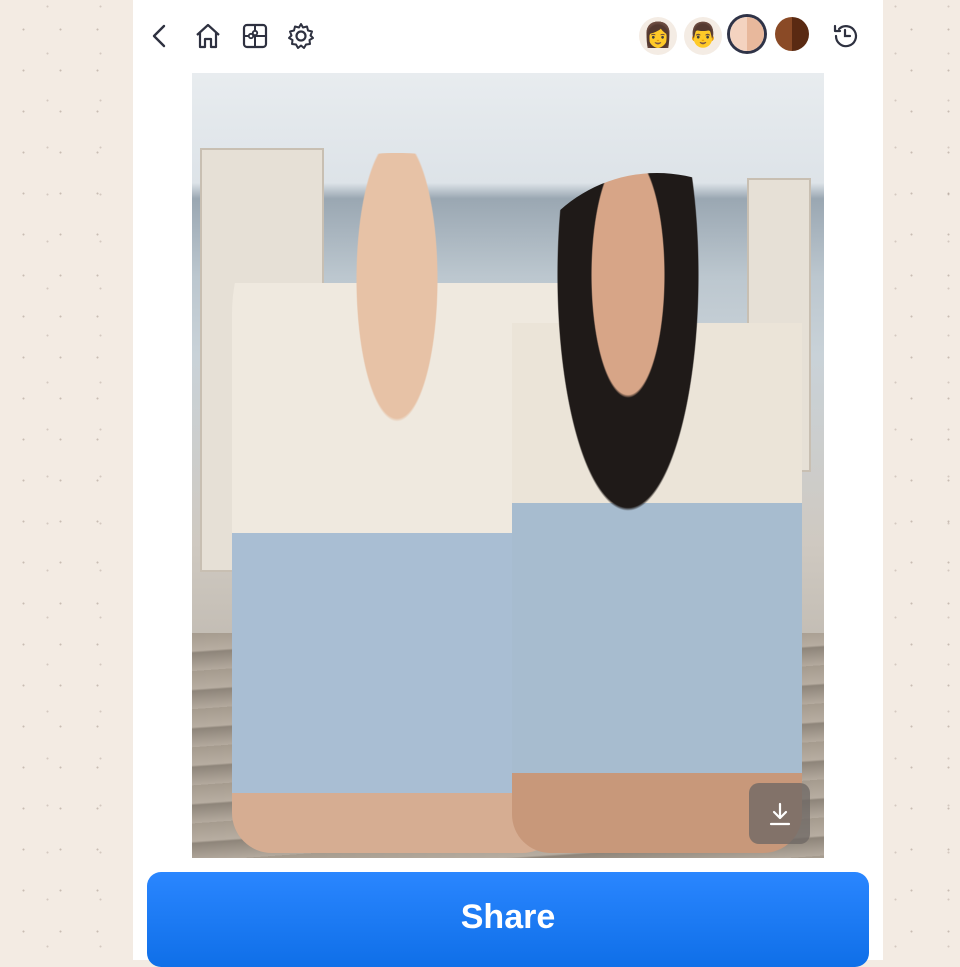 Image resolution: width=960 pixels, height=967 pixels. What do you see at coordinates (508, 36) in the screenshot?
I see `top-toolbar: 👩 👨` at bounding box center [508, 36].